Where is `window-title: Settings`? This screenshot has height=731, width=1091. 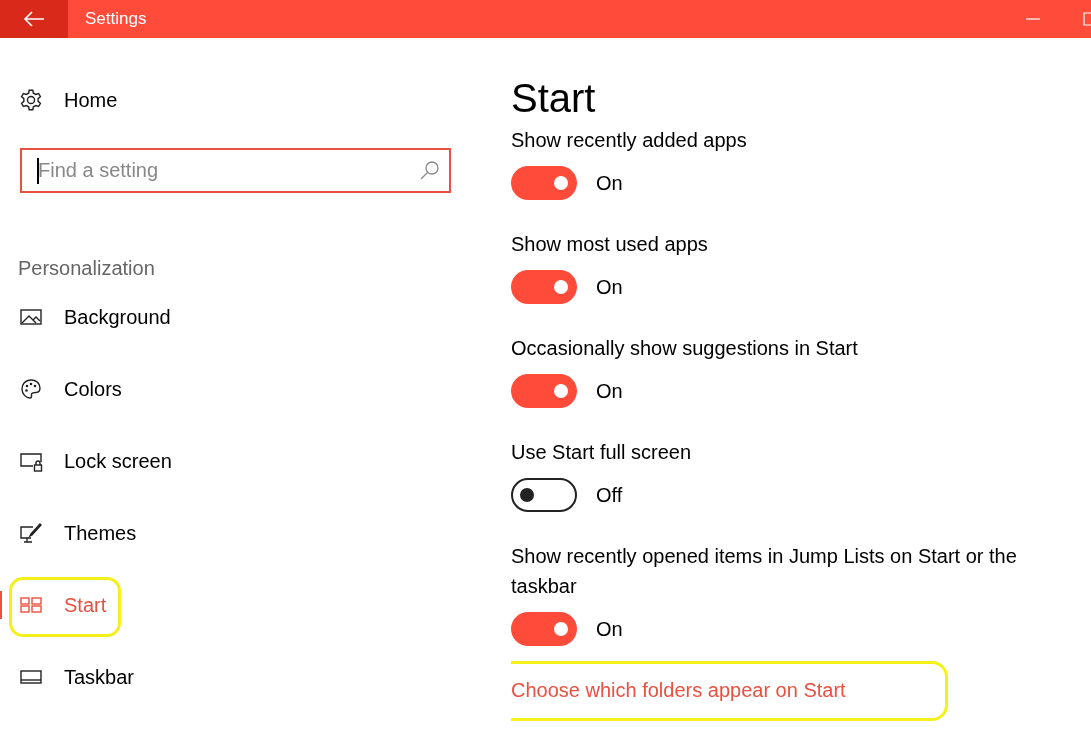
window-title: Settings is located at coordinates (116, 19).